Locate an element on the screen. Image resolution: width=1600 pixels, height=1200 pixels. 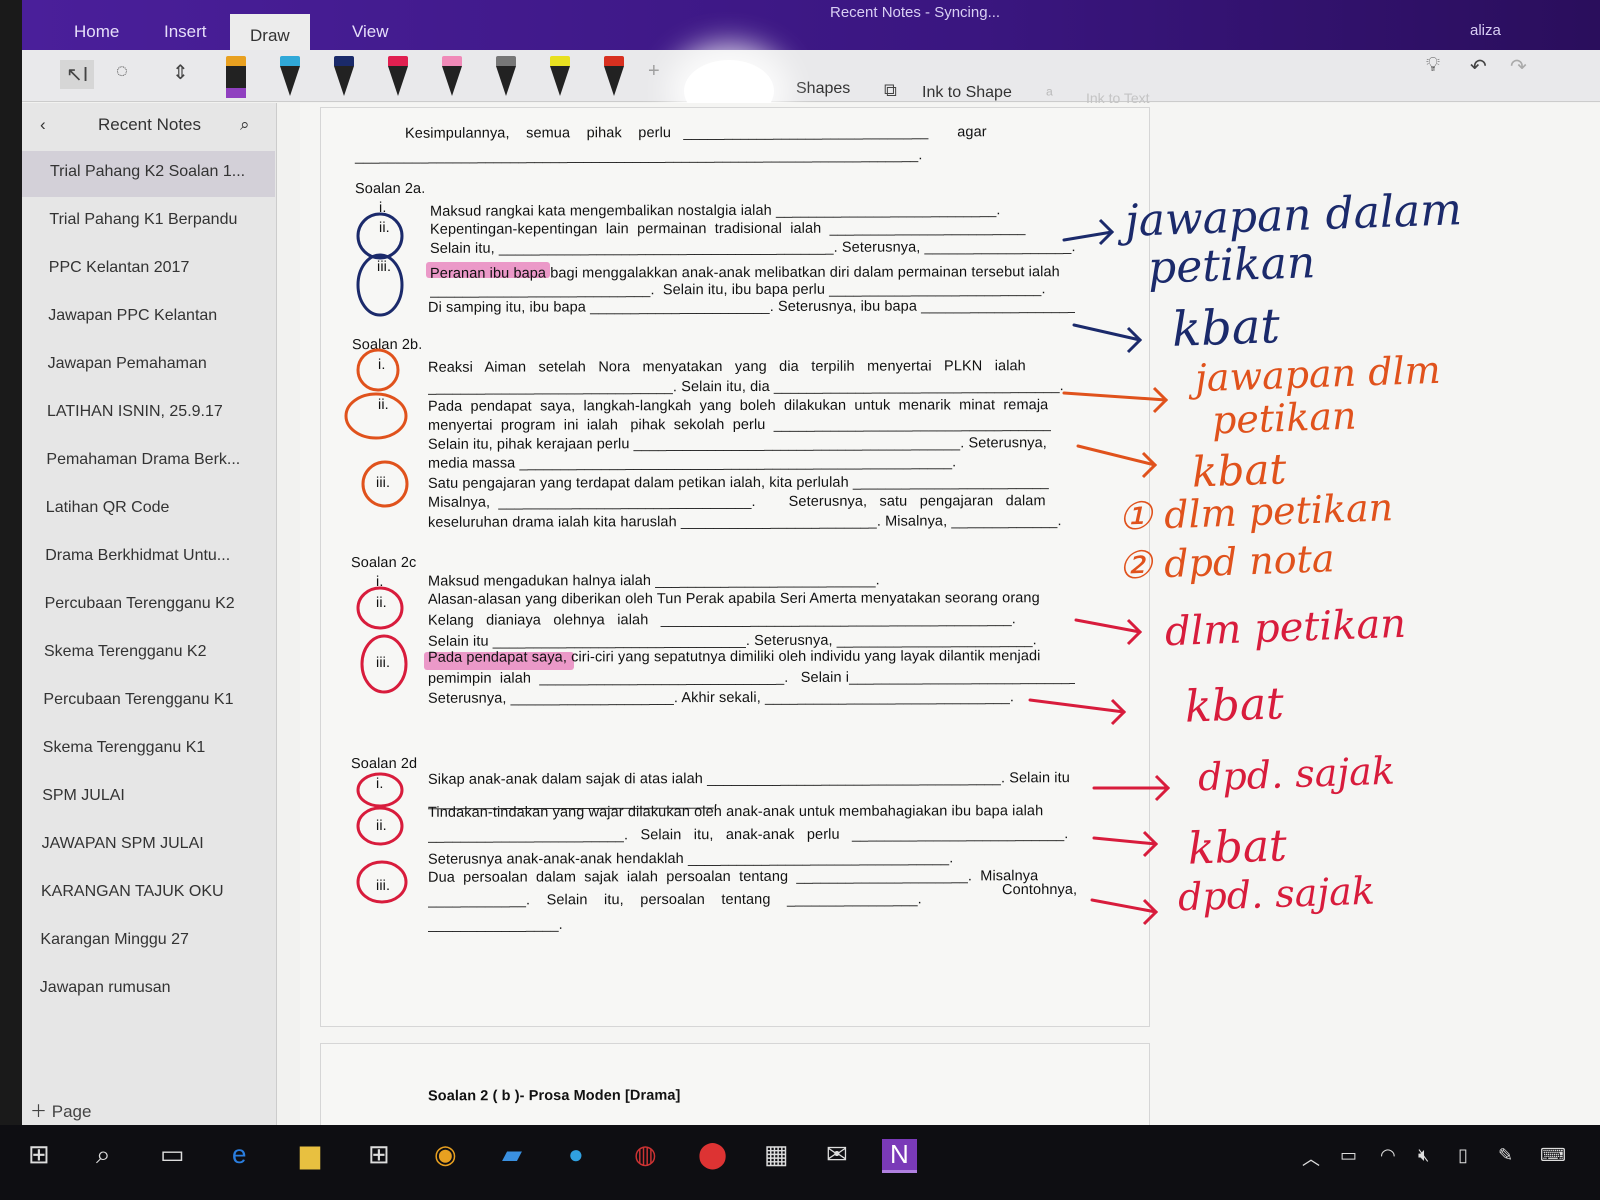
tab-home: Home is located at coordinates (96, 32).